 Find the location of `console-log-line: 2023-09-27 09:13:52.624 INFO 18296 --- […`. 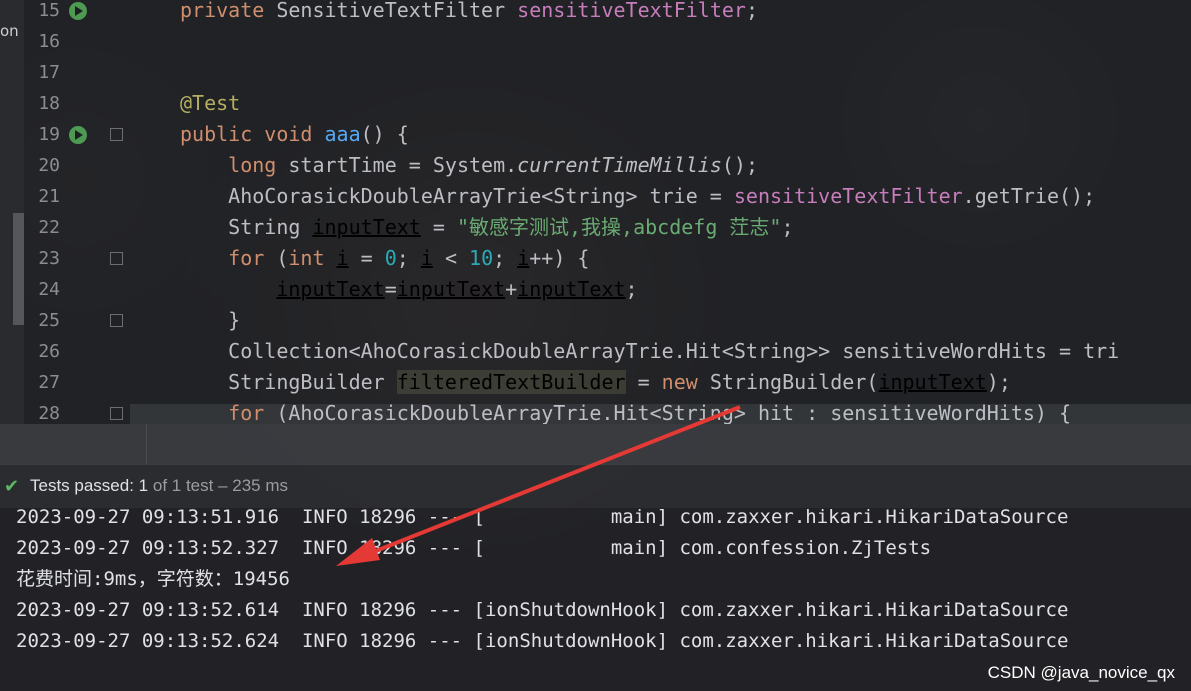

console-log-line: 2023-09-27 09:13:52.624 INFO 18296 --- [… is located at coordinates (542, 641).